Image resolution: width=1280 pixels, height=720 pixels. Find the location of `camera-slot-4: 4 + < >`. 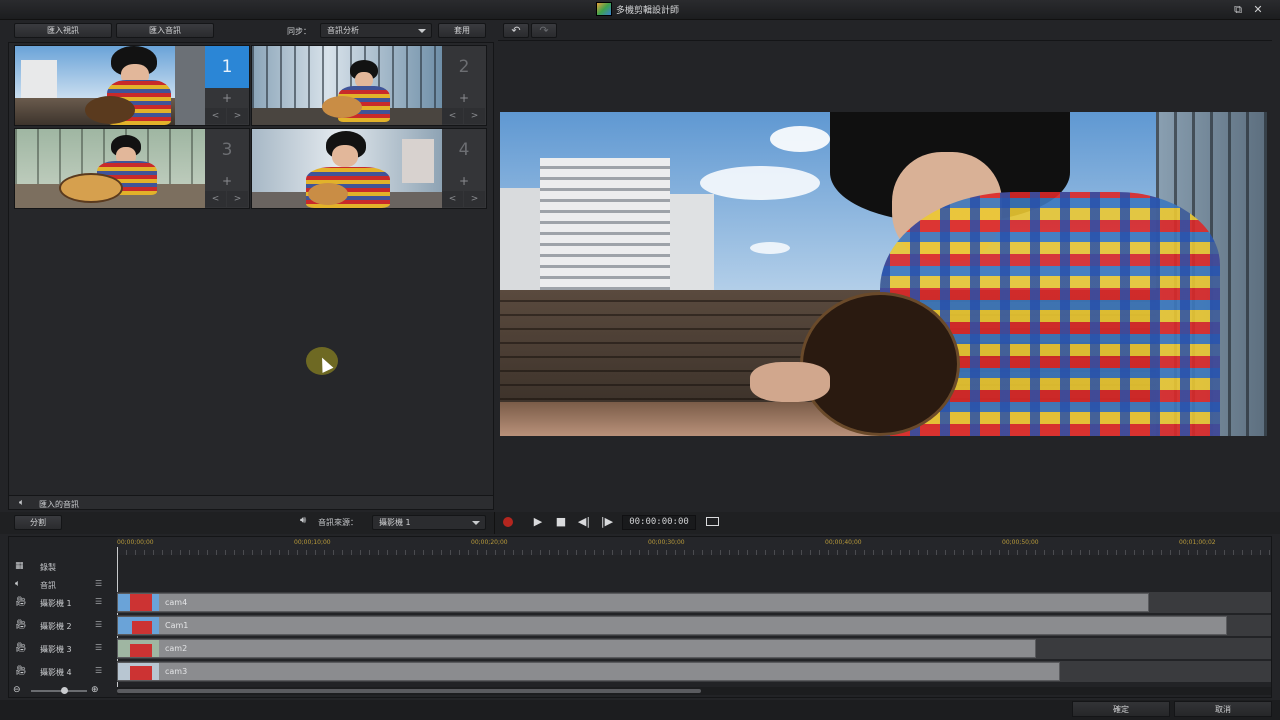

camera-slot-4: 4 + < > is located at coordinates (369, 168).